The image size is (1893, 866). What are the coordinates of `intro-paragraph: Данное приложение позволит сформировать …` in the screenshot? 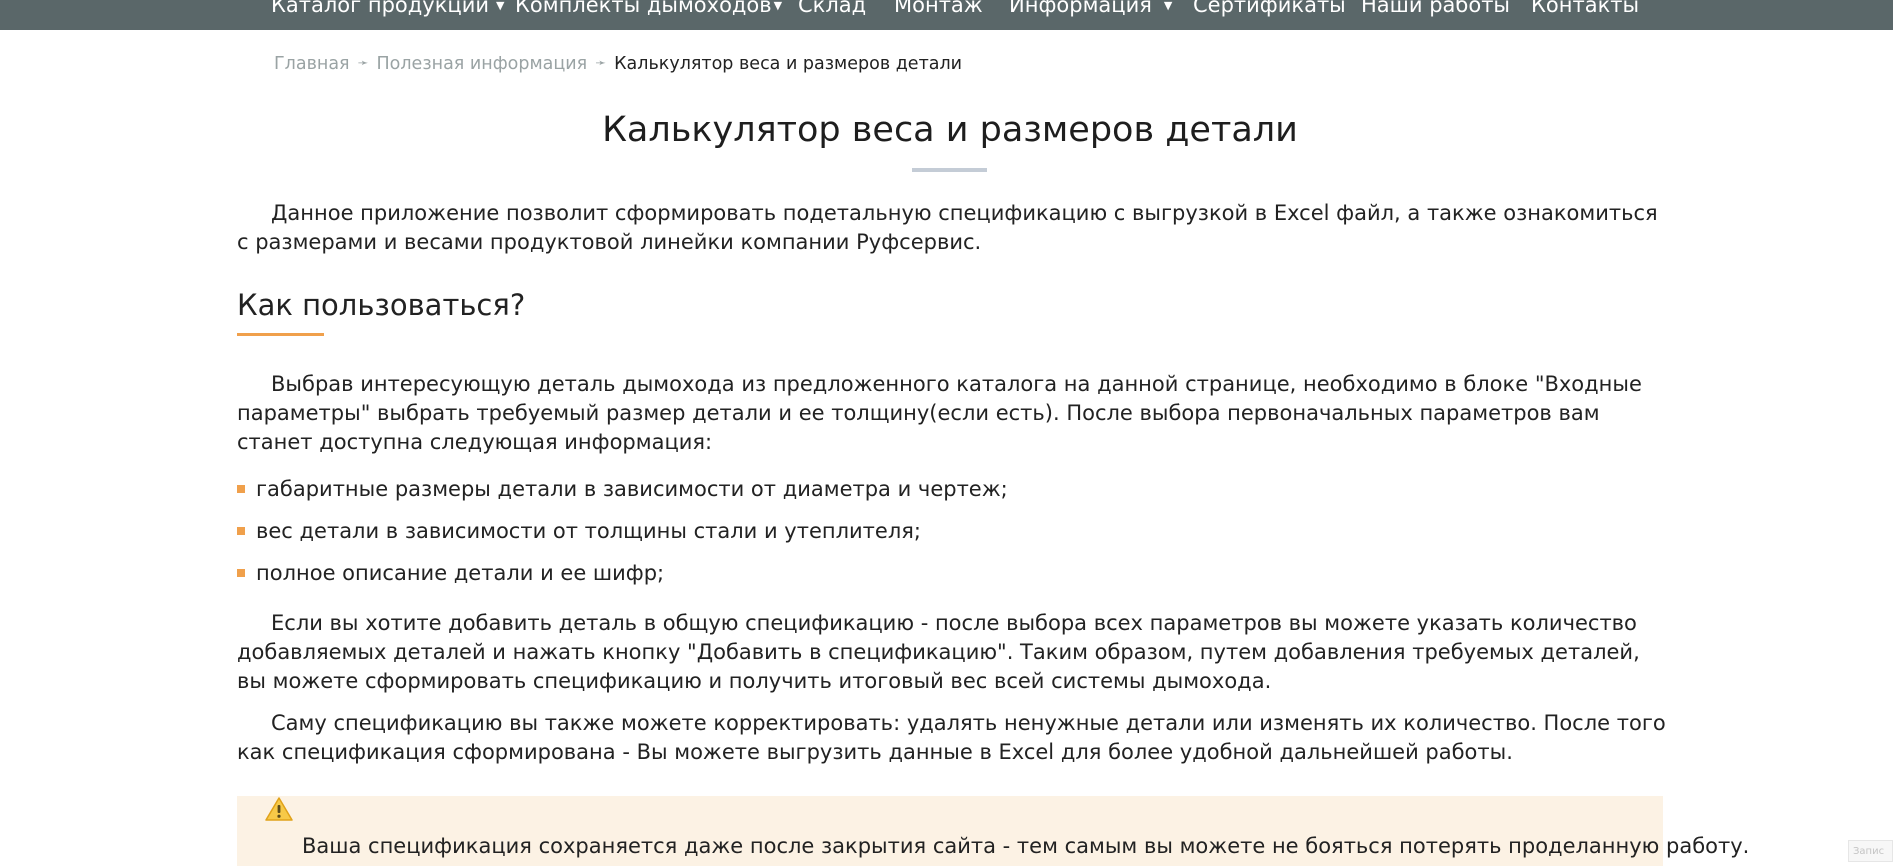 It's located at (947, 227).